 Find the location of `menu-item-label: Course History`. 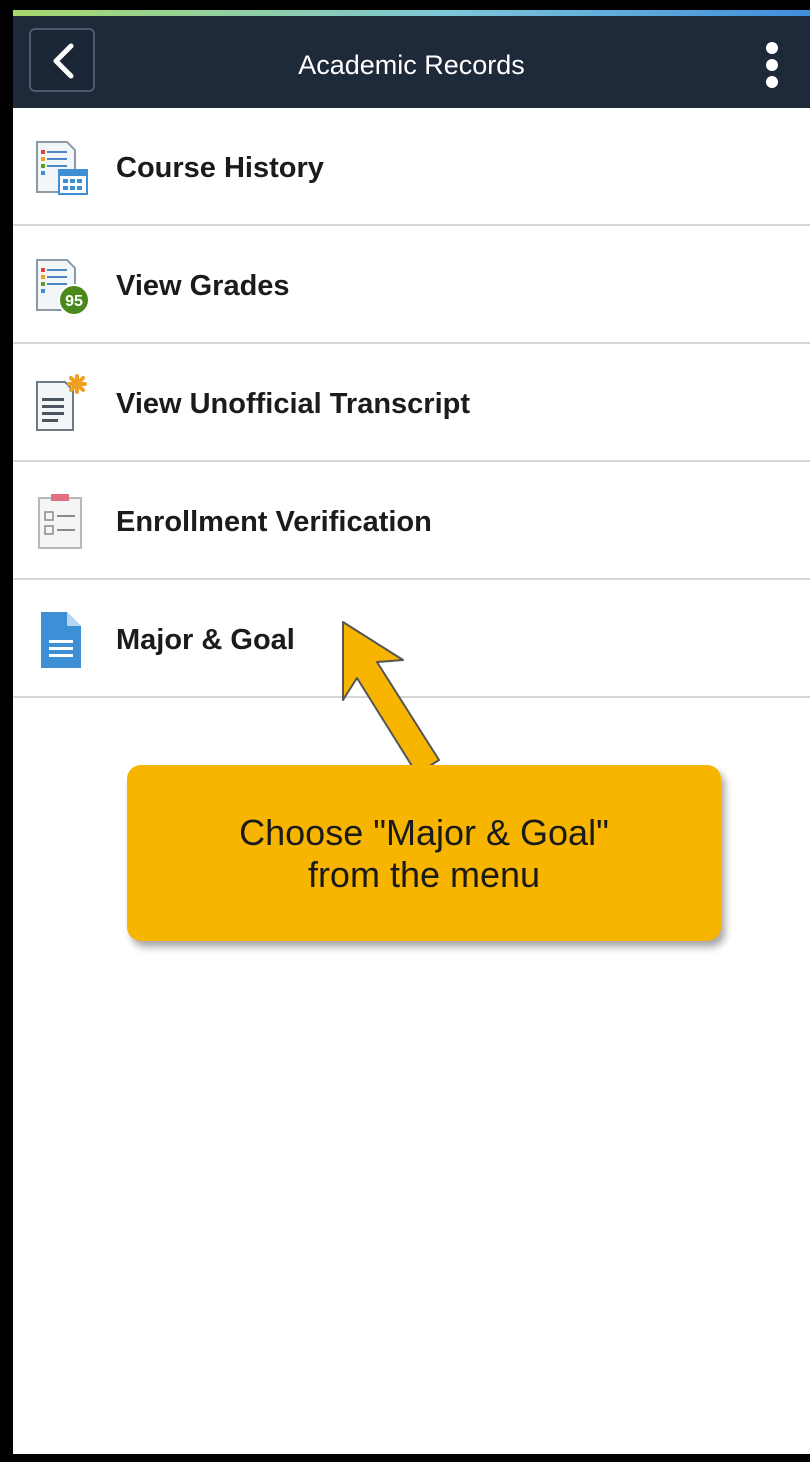

menu-item-label: Course History is located at coordinates (220, 168).